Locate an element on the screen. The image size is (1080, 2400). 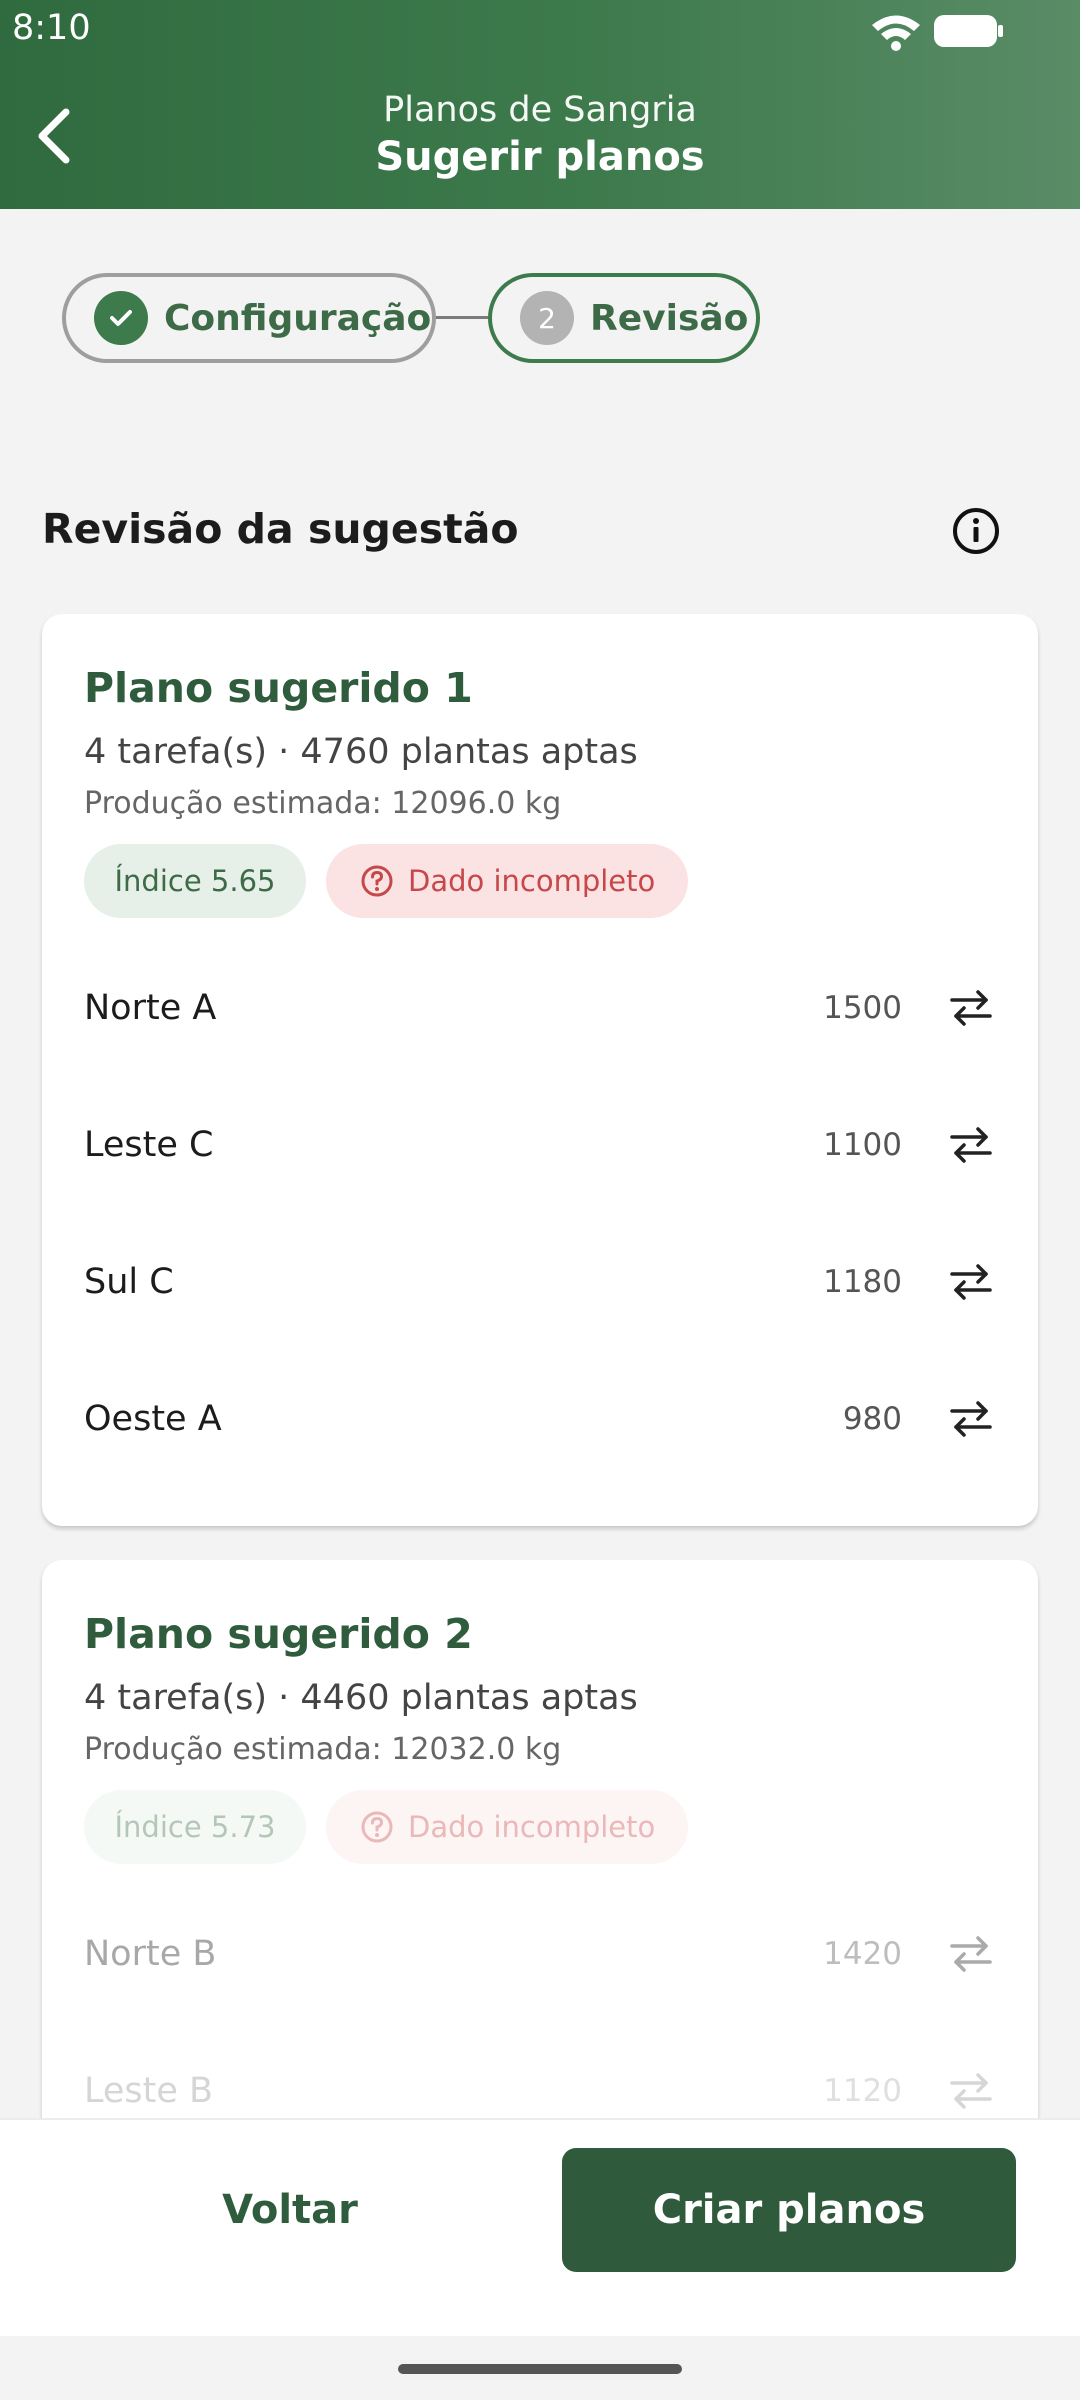
area-value: 1120 is located at coordinates (862, 2091).